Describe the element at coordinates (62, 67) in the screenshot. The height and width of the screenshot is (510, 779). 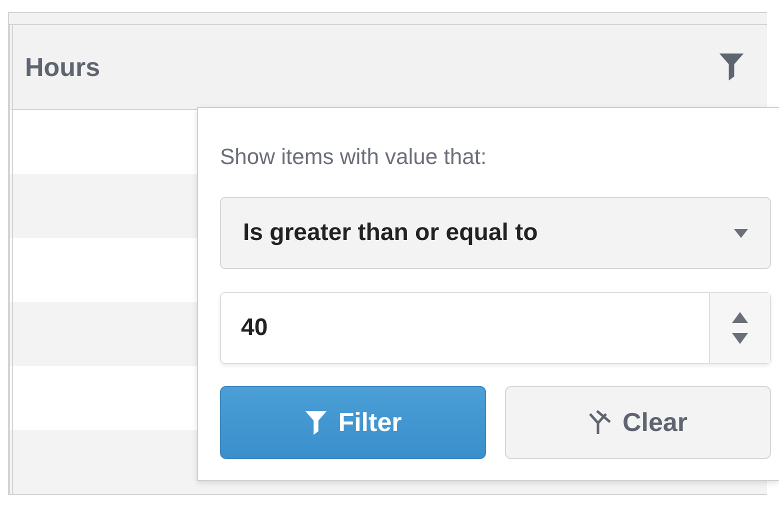
I see `column-title: Hours` at that location.